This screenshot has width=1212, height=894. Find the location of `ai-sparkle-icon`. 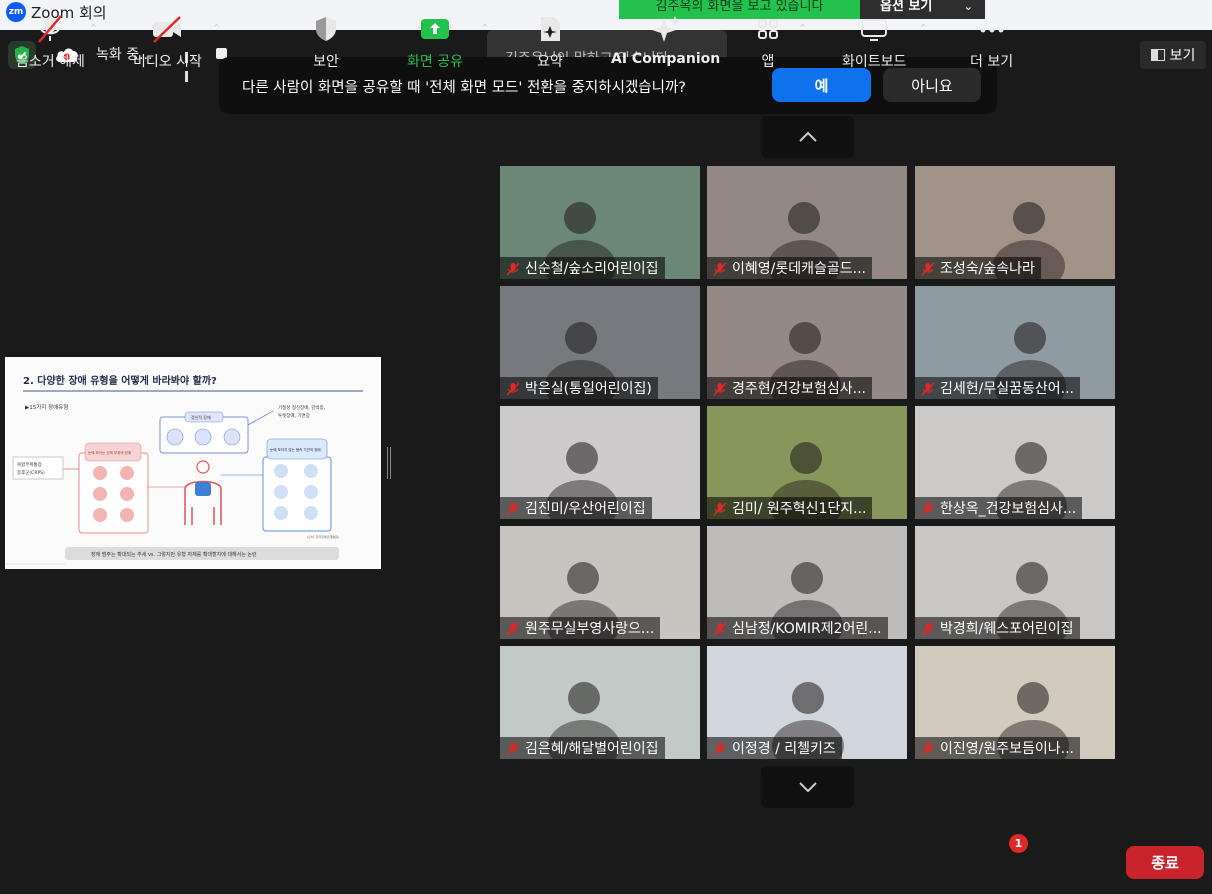

ai-sparkle-icon is located at coordinates (666, 29).